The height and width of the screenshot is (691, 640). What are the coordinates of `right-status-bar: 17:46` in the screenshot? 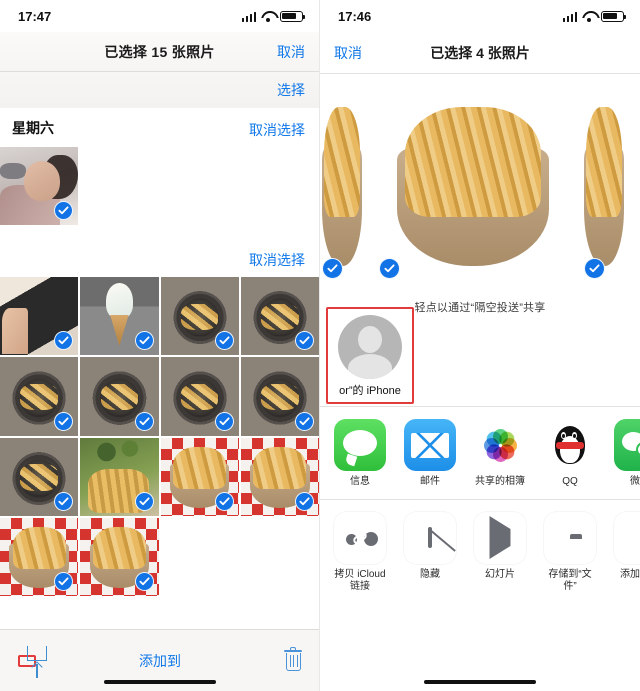 It's located at (480, 16).